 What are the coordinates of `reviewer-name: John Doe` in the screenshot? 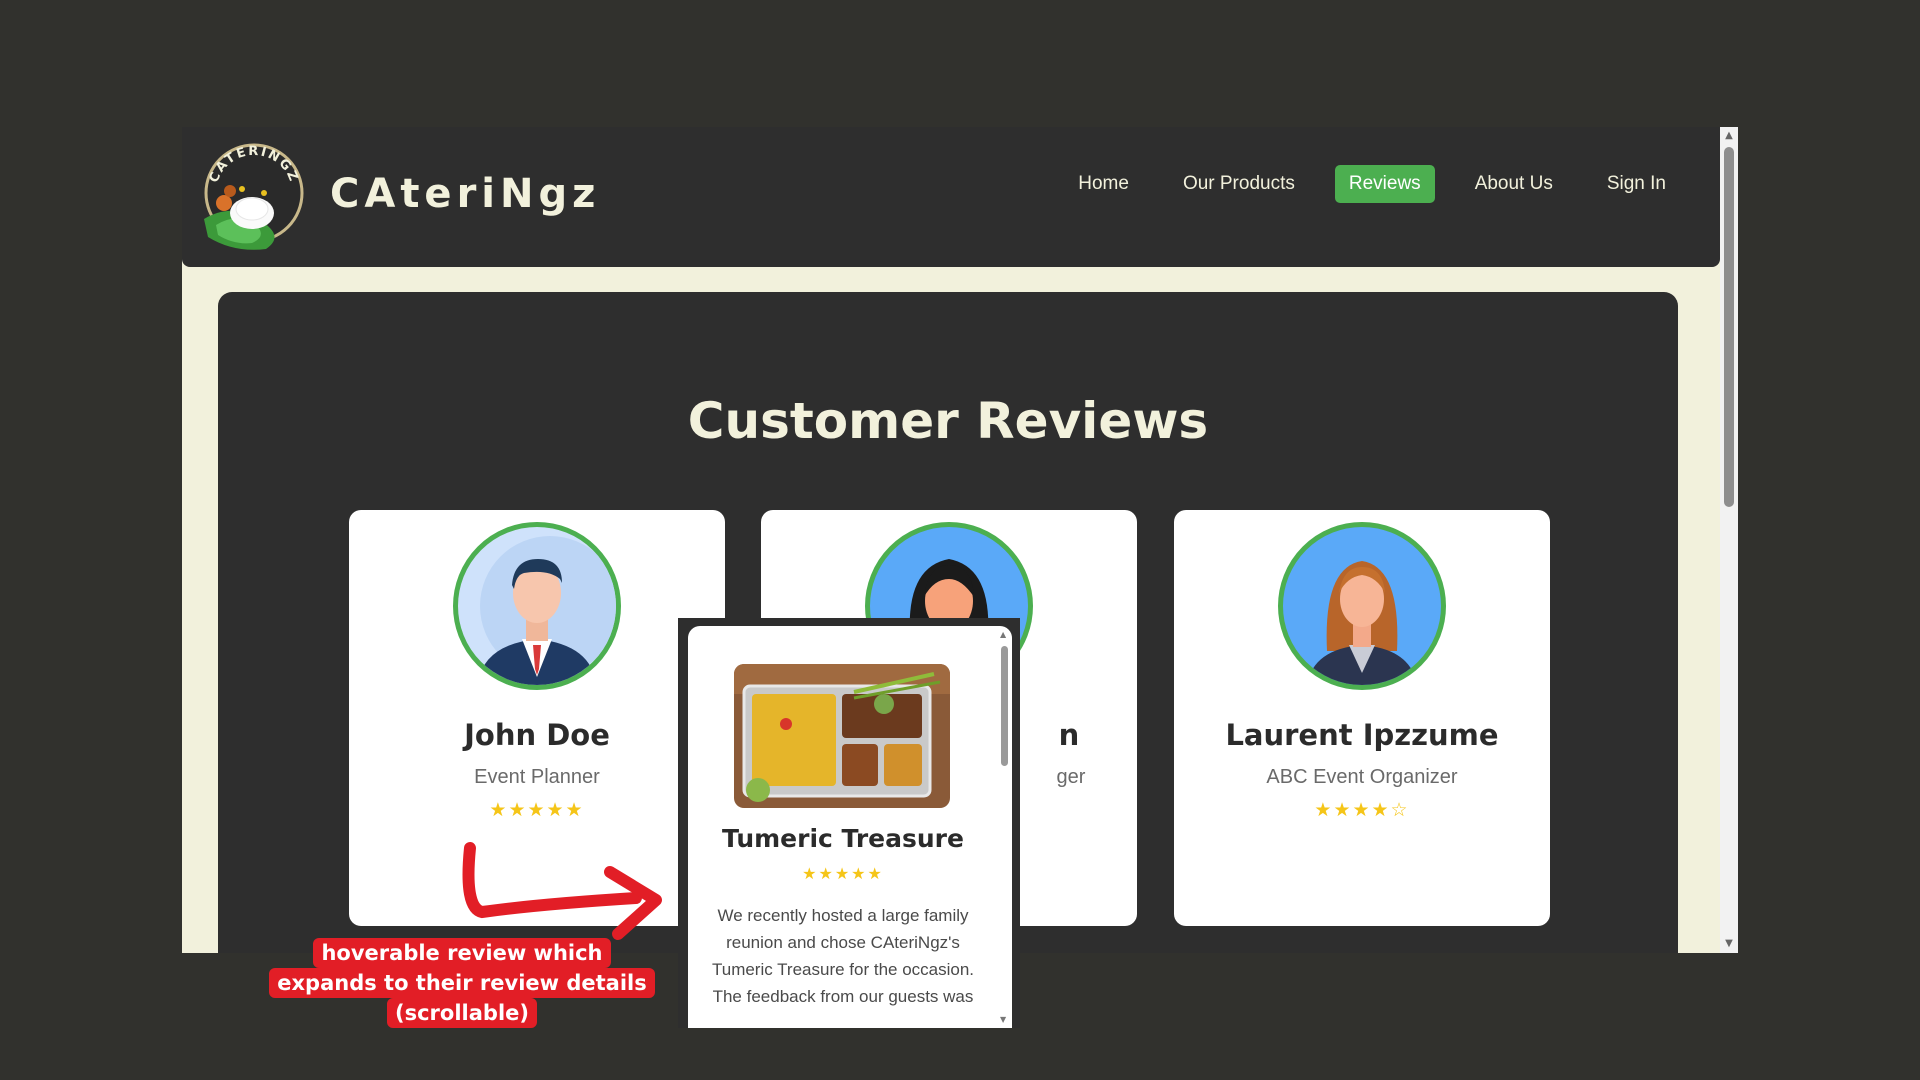 It's located at (537, 735).